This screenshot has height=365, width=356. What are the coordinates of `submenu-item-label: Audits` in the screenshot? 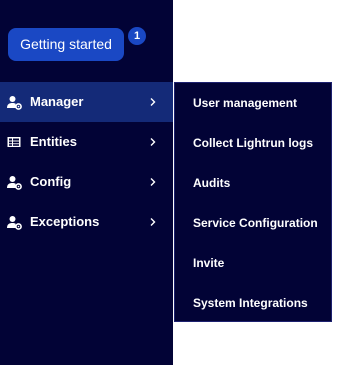 It's located at (212, 183).